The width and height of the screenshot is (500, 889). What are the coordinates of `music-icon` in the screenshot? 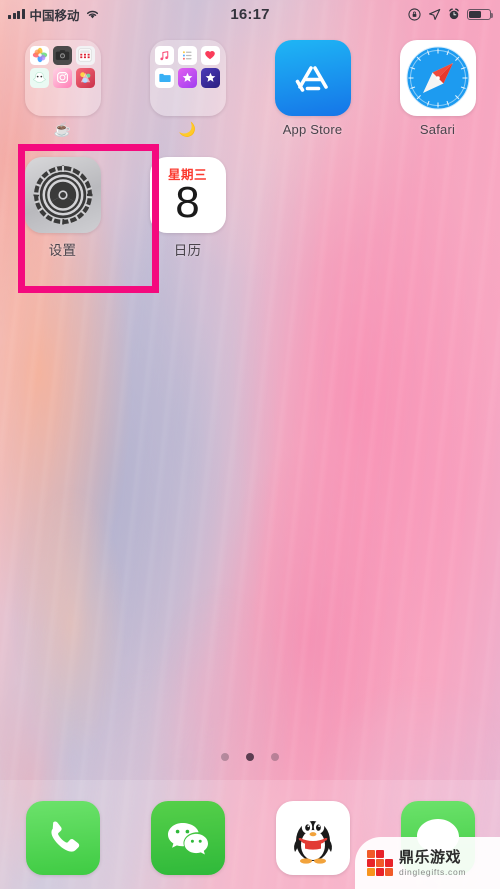 It's located at (165, 55).